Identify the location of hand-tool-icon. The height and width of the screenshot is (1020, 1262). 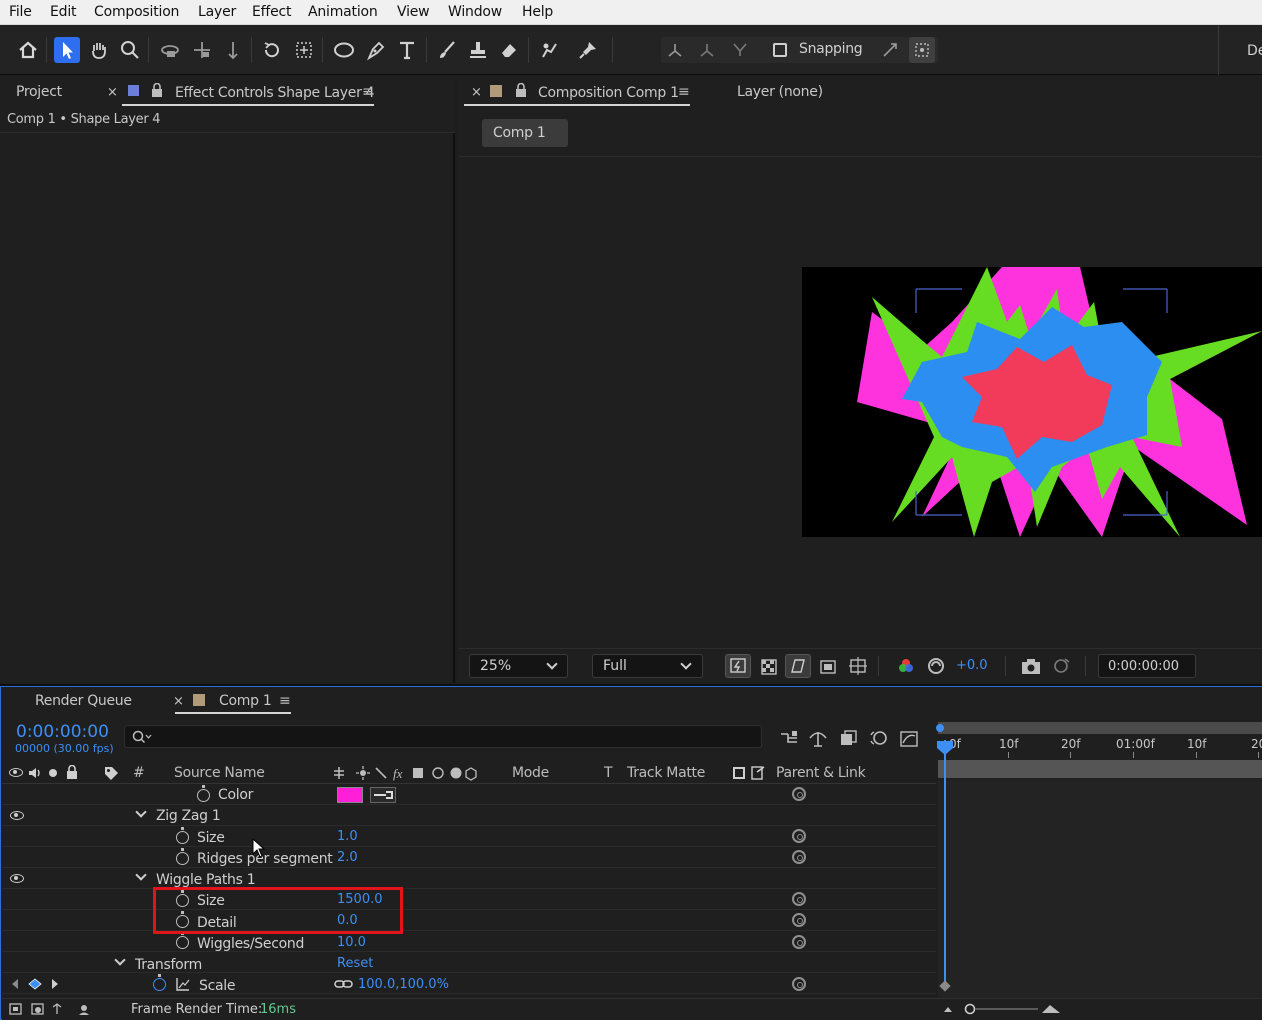
(99, 50).